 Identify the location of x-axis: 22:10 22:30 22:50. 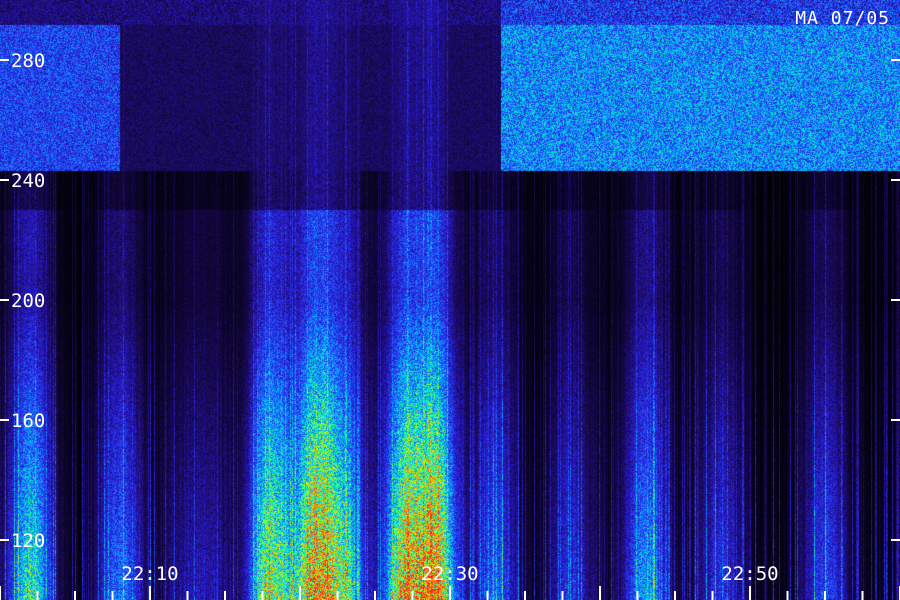
(450, 581).